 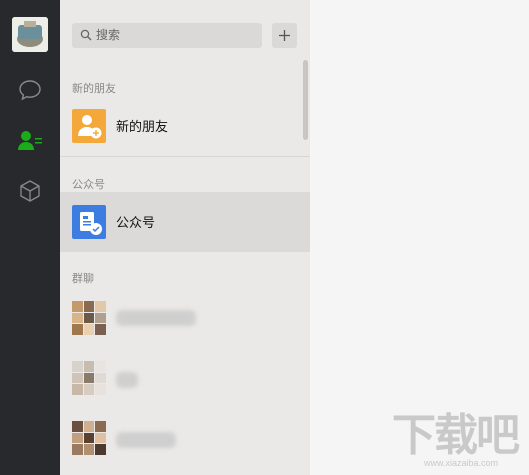 I want to click on official-account-icon, so click(x=89, y=222).